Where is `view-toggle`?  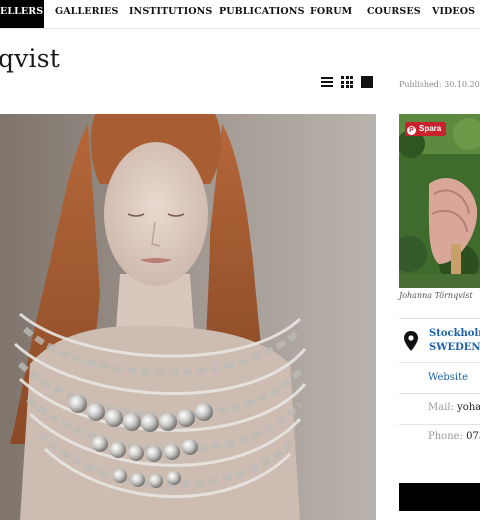
view-toggle is located at coordinates (347, 83).